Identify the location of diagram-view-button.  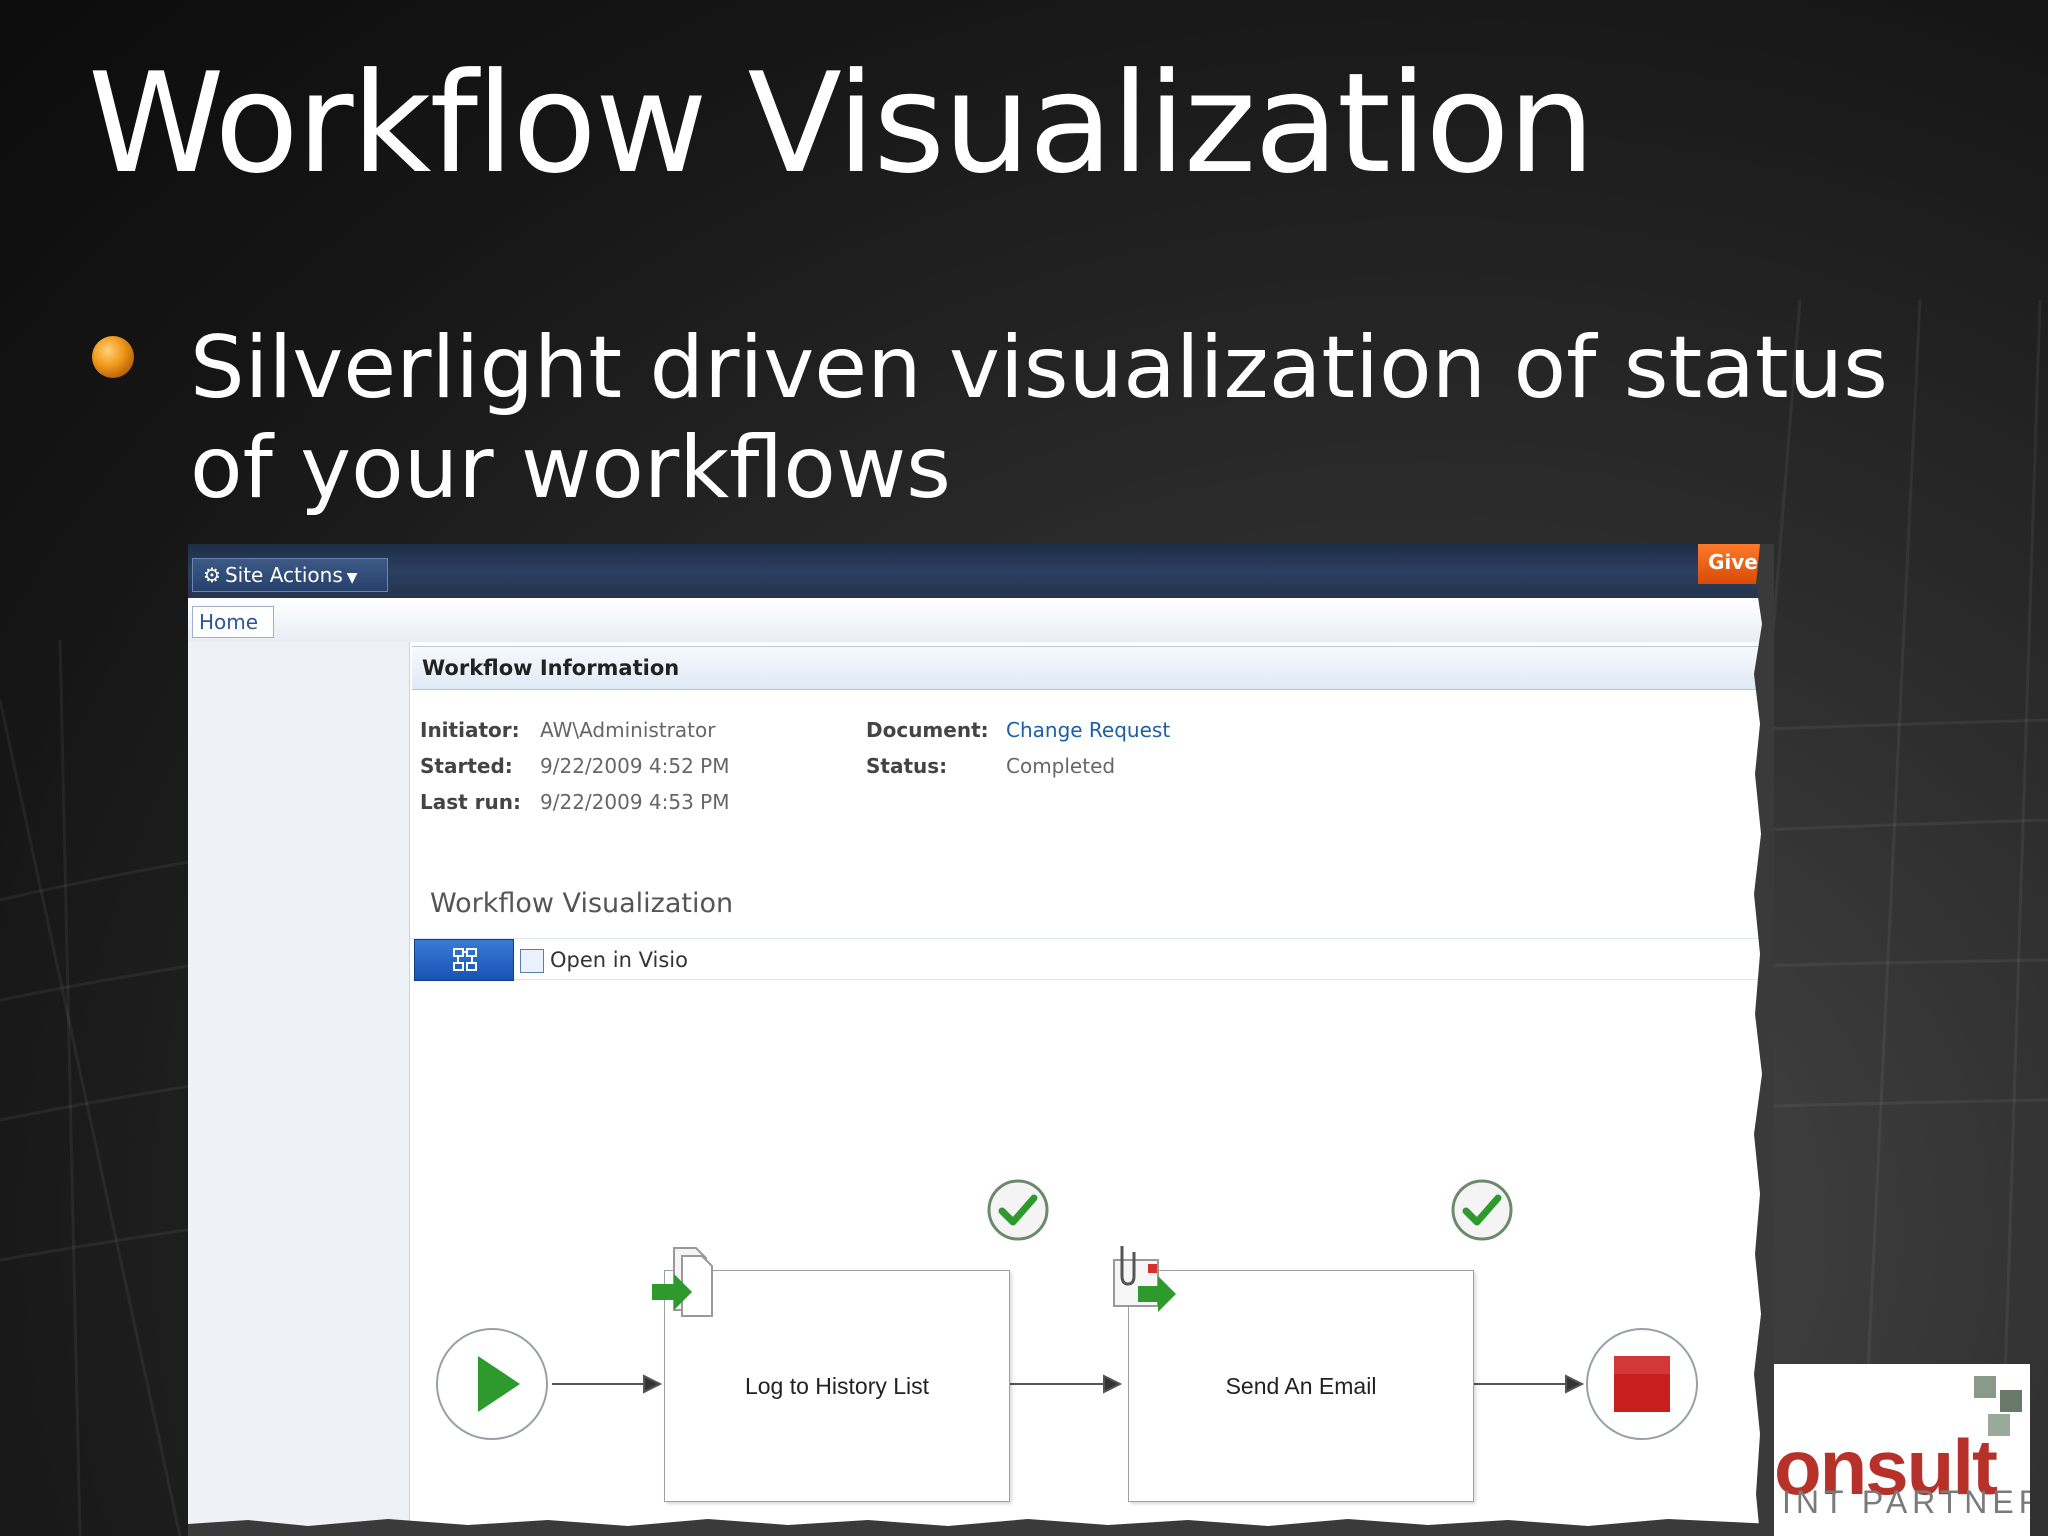
(464, 960).